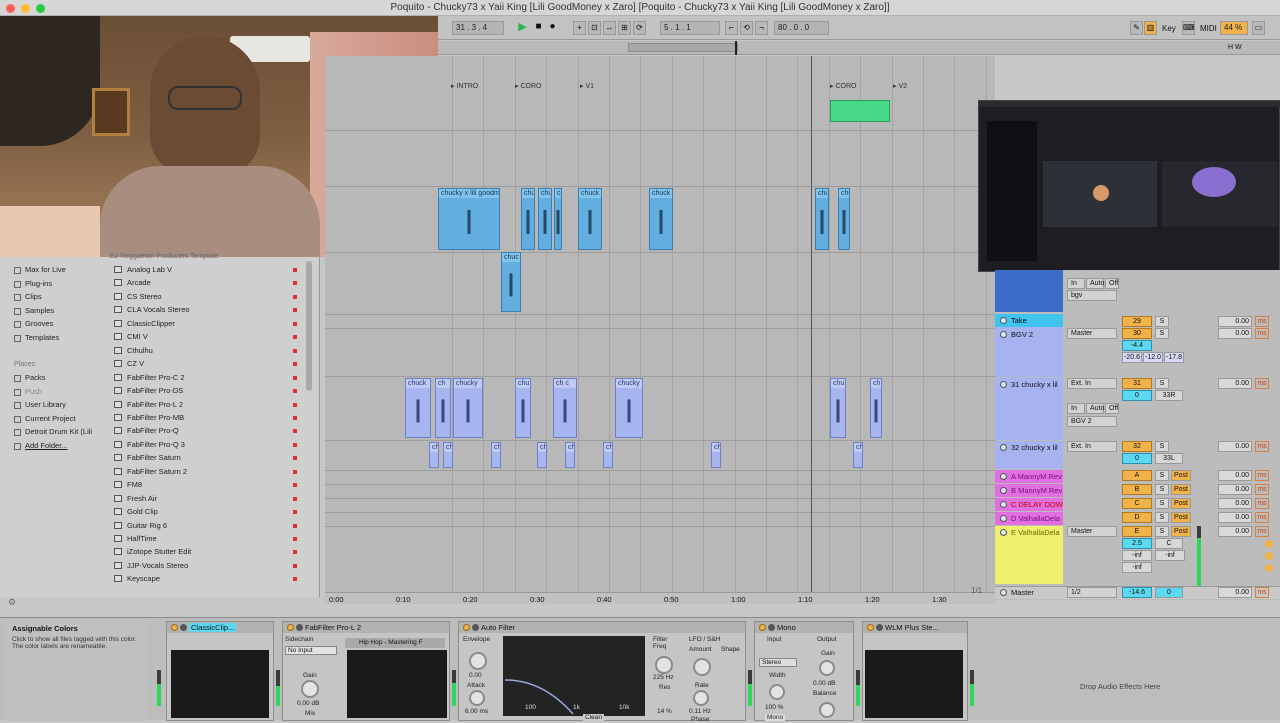  What do you see at coordinates (587, 87) in the screenshot?
I see `locator-v1: ▸ V1` at bounding box center [587, 87].